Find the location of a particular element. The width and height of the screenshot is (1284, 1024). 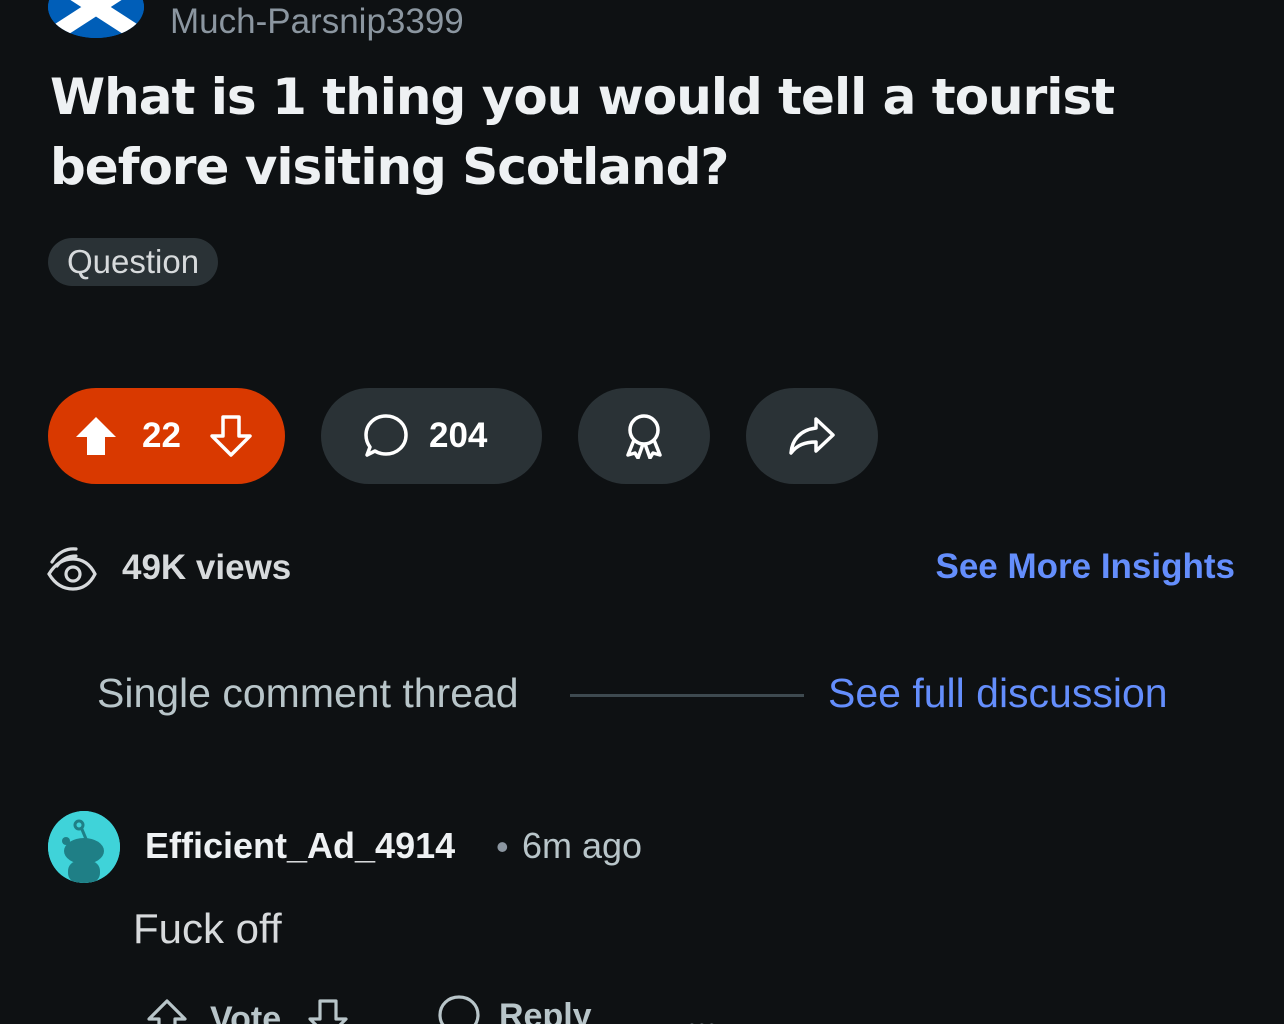

comment-avatar is located at coordinates (84, 847).